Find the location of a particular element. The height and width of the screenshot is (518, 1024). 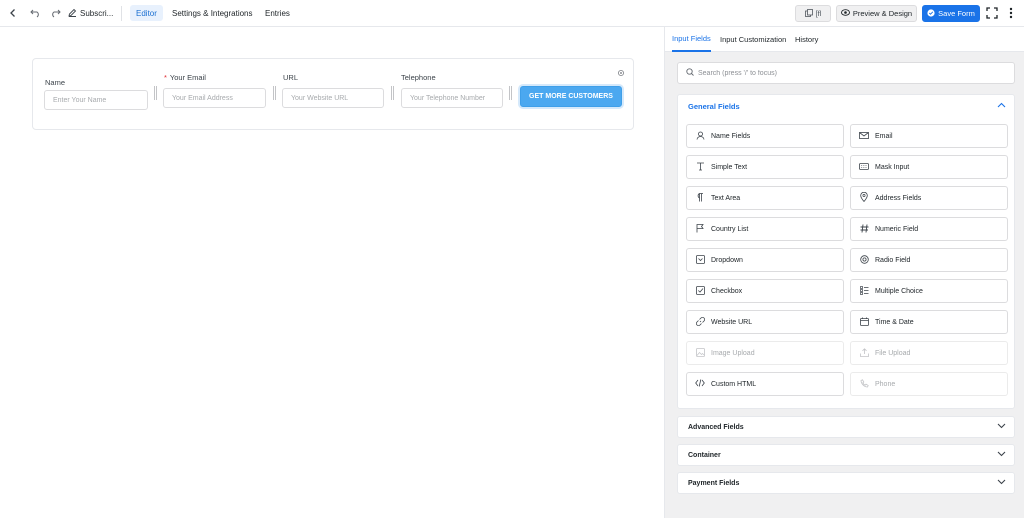

chevron-up-icon is located at coordinates (1001, 105).